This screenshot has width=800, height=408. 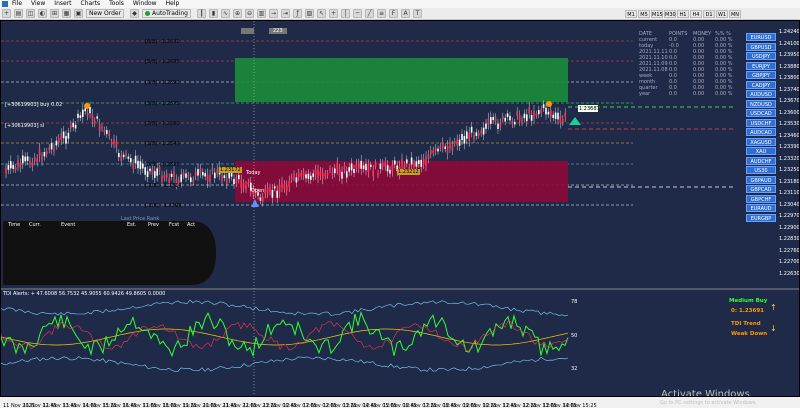 What do you see at coordinates (278, 31) in the screenshot?
I see `header-box-value: 223` at bounding box center [278, 31].